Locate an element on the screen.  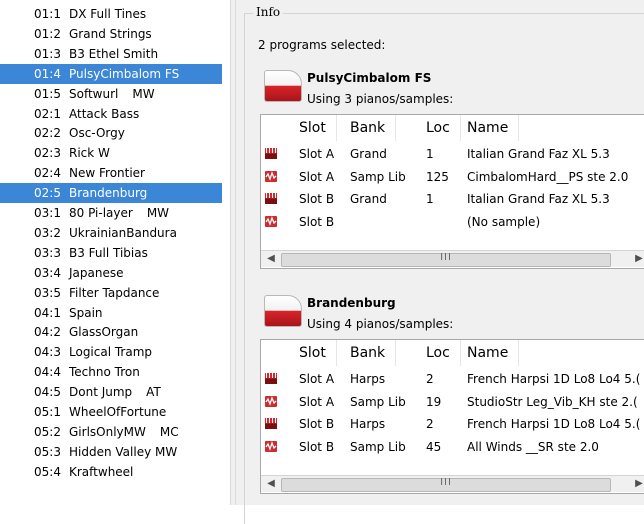
program-number: 05:1 is located at coordinates (47, 412).